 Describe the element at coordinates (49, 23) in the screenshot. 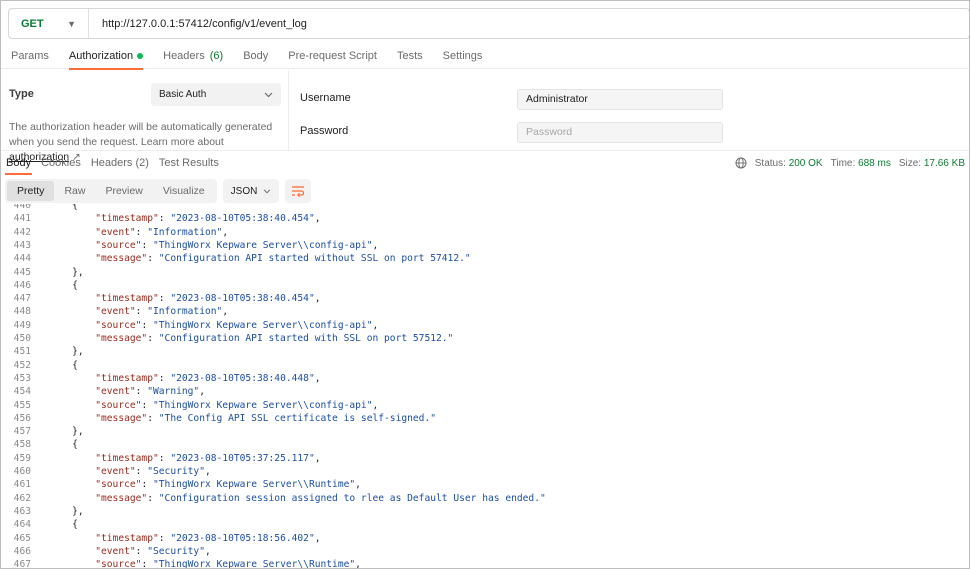

I see `method-select: GET ▼` at that location.